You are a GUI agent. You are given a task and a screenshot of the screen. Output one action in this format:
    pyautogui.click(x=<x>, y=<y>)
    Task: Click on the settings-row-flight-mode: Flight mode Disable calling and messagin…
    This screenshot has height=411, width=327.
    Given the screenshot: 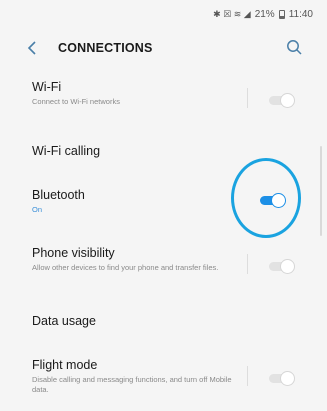 What is the action you would take?
    pyautogui.click(x=163, y=381)
    